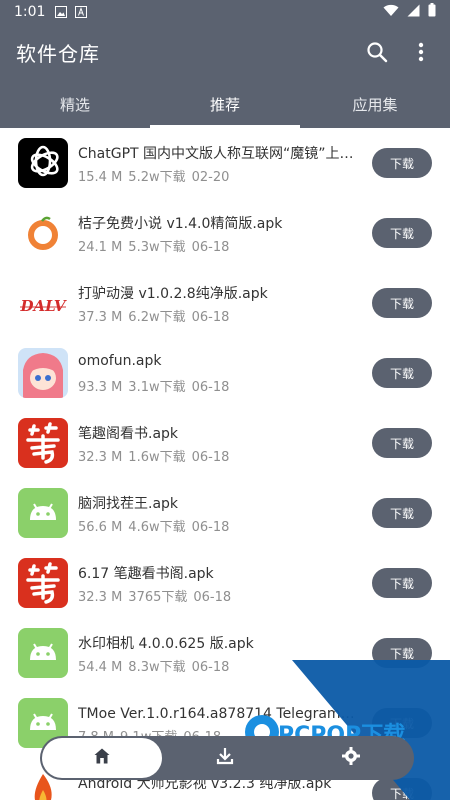 The height and width of the screenshot is (800, 450). I want to click on home-tab, so click(102, 758).